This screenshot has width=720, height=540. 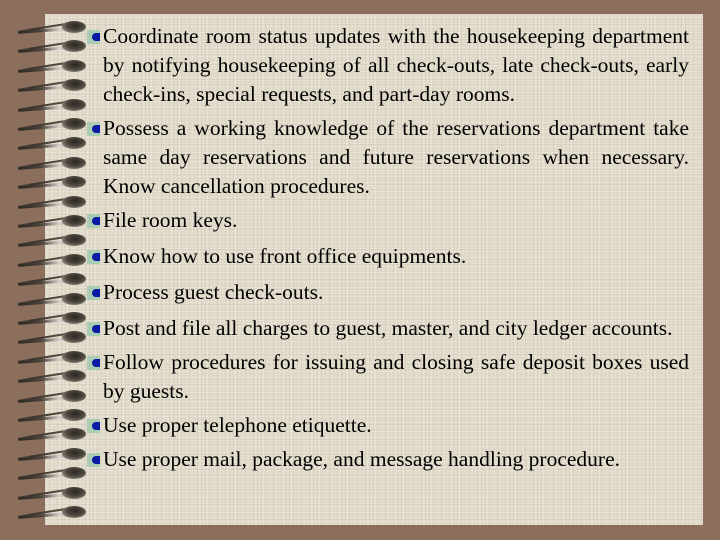 I want to click on list-item: Know how to use front office equipments., so click(x=388, y=256).